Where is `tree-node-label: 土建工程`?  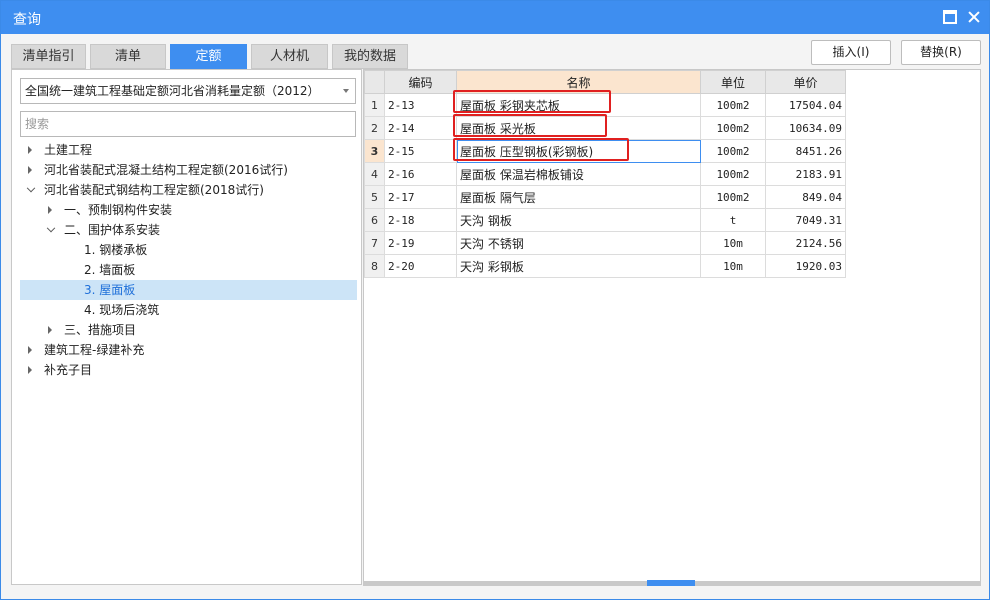
tree-node-label: 土建工程 is located at coordinates (68, 150).